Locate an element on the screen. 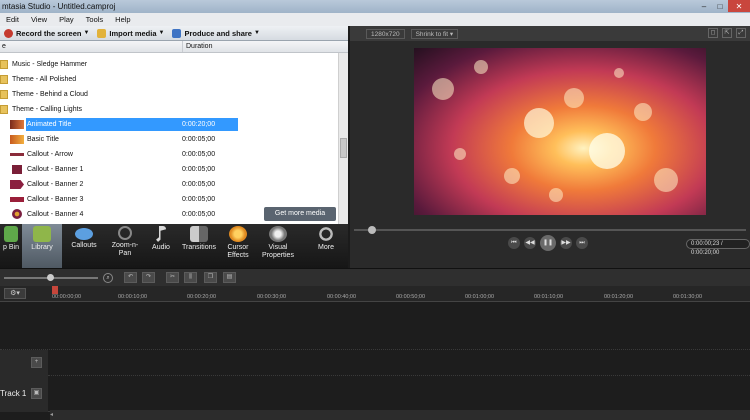 The image size is (750, 420). canvas-size-dropdown: 1280x720 is located at coordinates (385, 33).